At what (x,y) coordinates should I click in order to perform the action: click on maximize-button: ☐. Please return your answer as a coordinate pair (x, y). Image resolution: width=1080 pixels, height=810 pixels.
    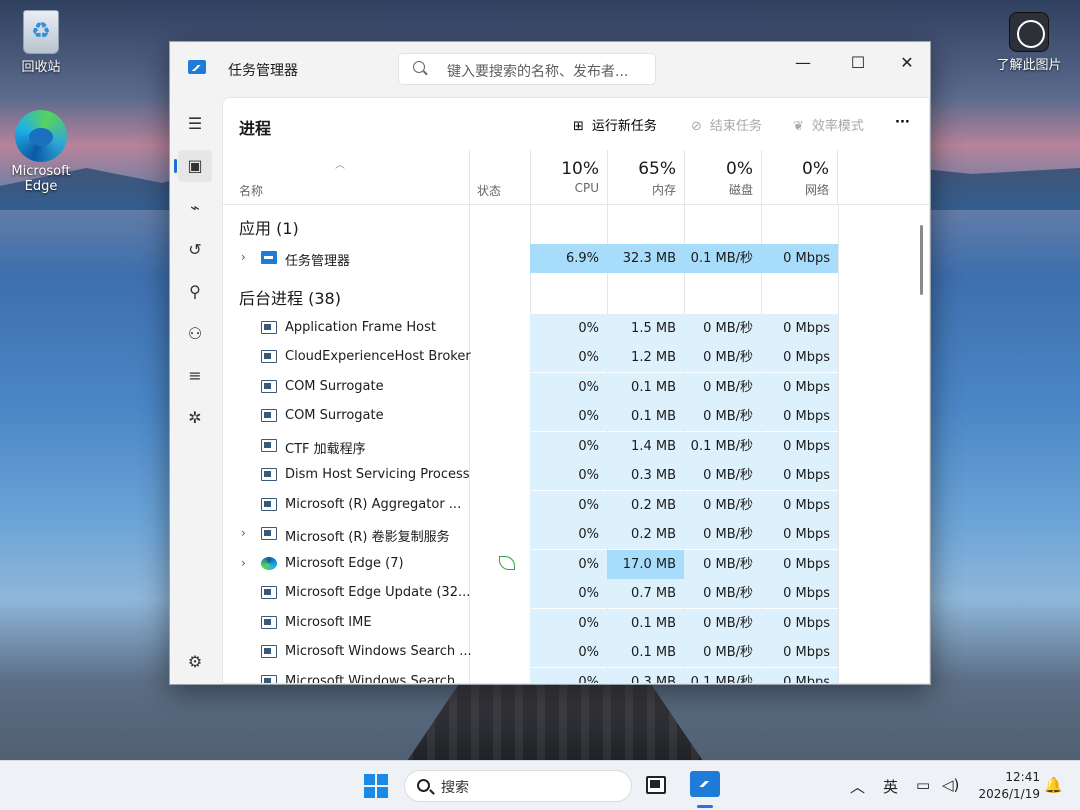
    Looking at the image, I should click on (858, 63).